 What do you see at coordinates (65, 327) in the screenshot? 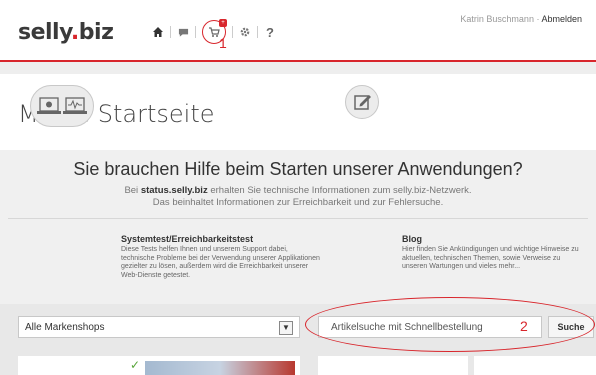
I see `shop-select-value: Alle Markenshops` at bounding box center [65, 327].